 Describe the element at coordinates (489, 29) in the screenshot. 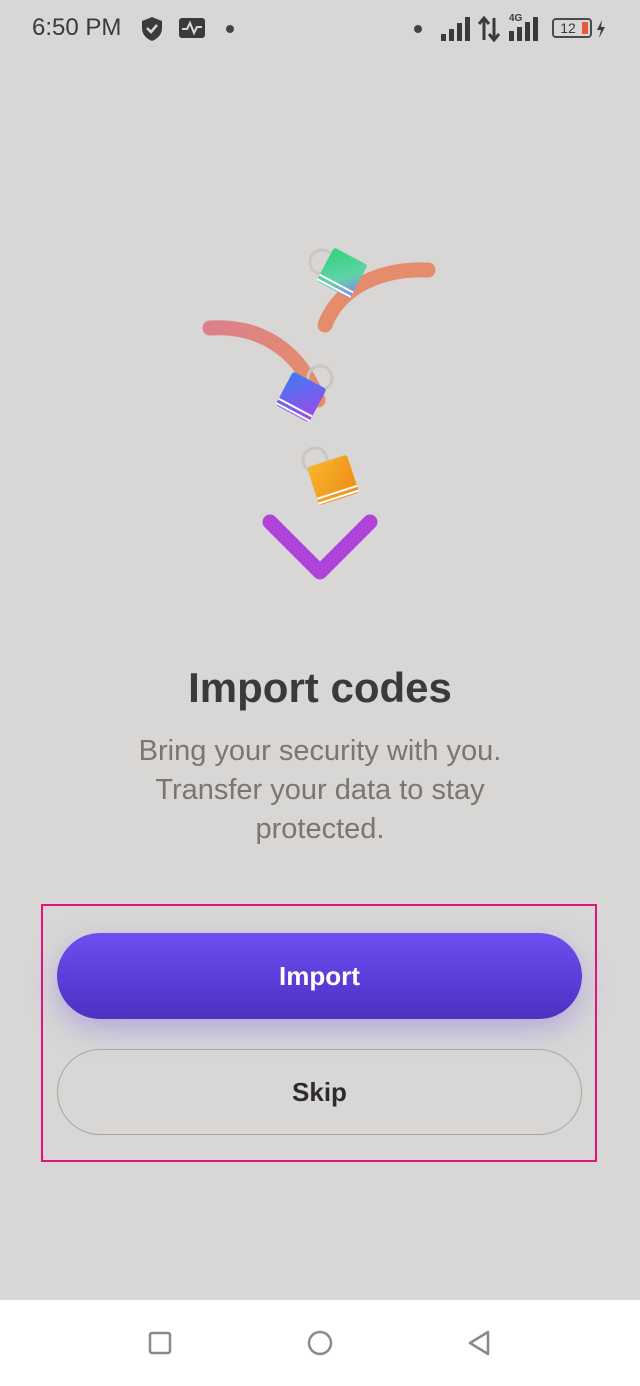

I see `data-transfer-icon` at that location.